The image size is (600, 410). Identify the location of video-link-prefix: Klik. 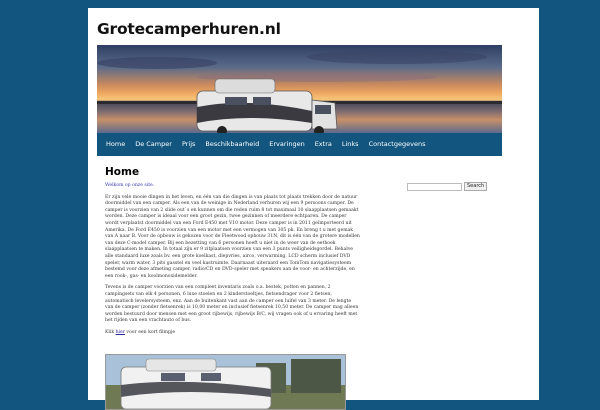
(110, 332).